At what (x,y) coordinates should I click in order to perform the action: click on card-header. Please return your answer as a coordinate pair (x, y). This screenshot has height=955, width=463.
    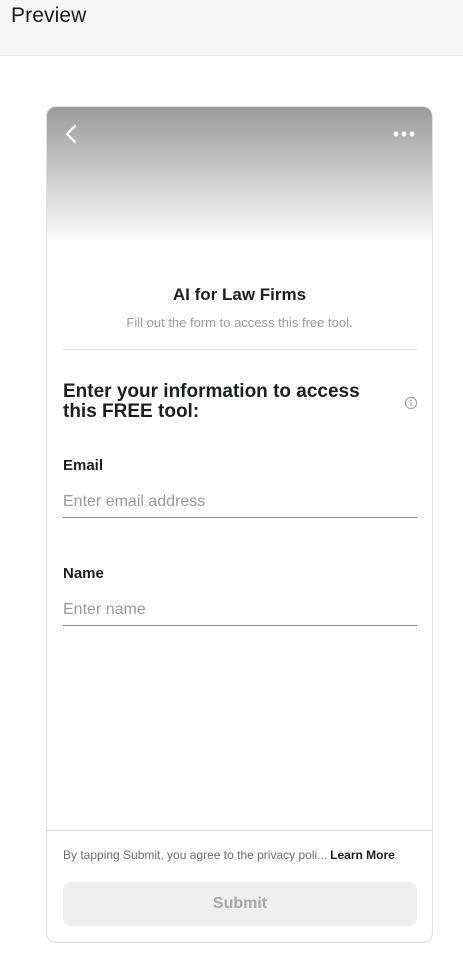
    Looking at the image, I should click on (239, 174).